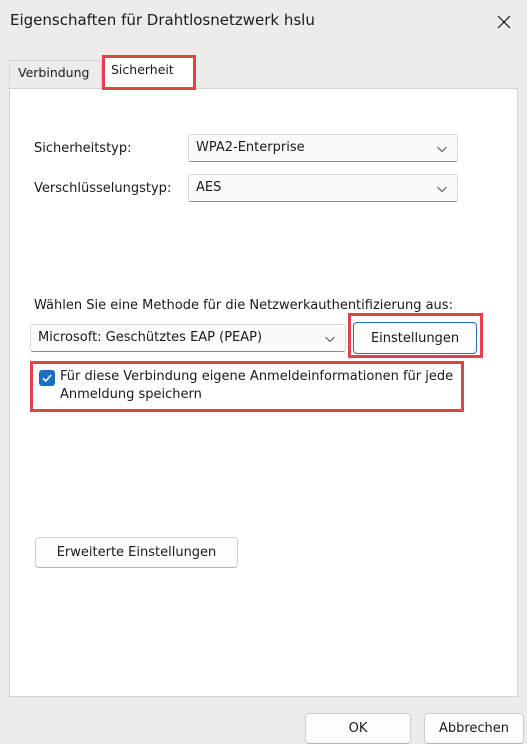 The width and height of the screenshot is (527, 744). Describe the element at coordinates (55, 73) in the screenshot. I see `tab-verbindung: Verbindung` at that location.